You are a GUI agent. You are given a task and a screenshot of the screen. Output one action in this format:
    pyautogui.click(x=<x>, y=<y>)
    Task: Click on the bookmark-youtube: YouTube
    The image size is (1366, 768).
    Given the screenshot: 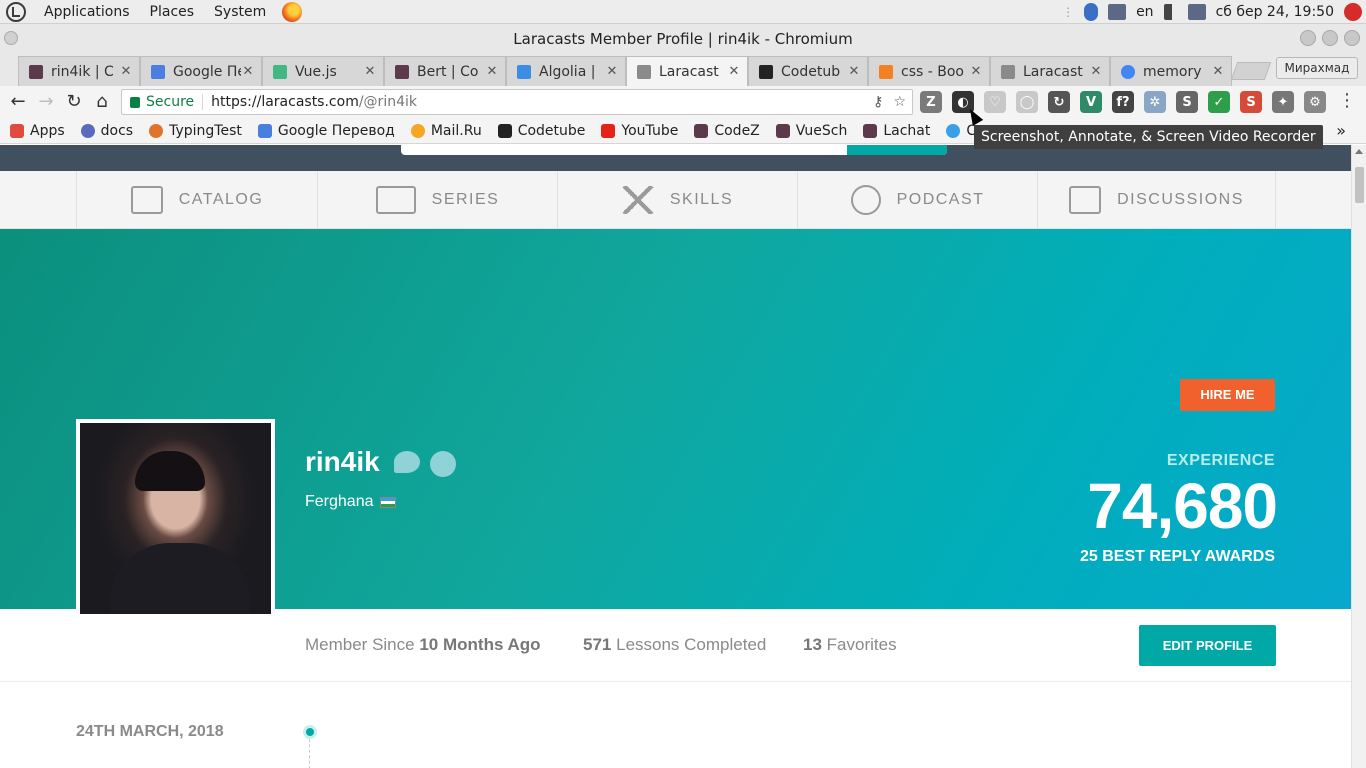 What is the action you would take?
    pyautogui.click(x=639, y=131)
    